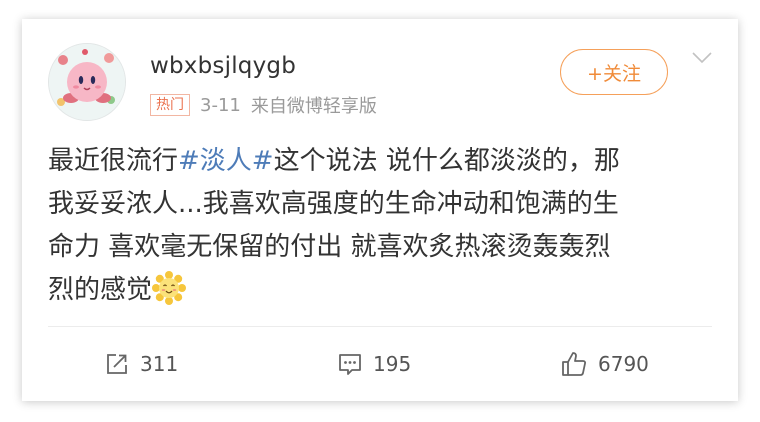  Describe the element at coordinates (392, 364) in the screenshot. I see `comment-count: 195` at that location.